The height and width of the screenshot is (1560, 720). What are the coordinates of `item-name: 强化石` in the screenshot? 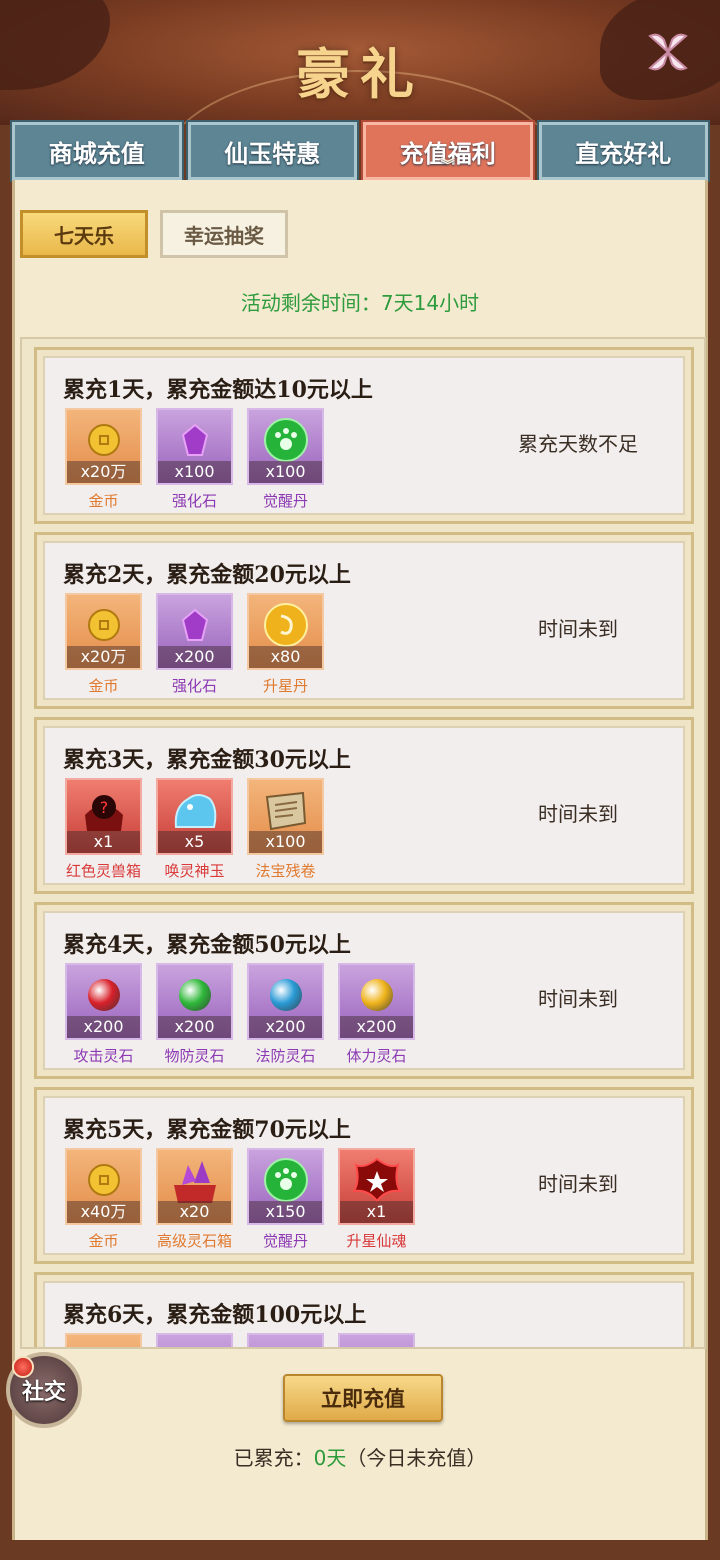 It's located at (194, 686).